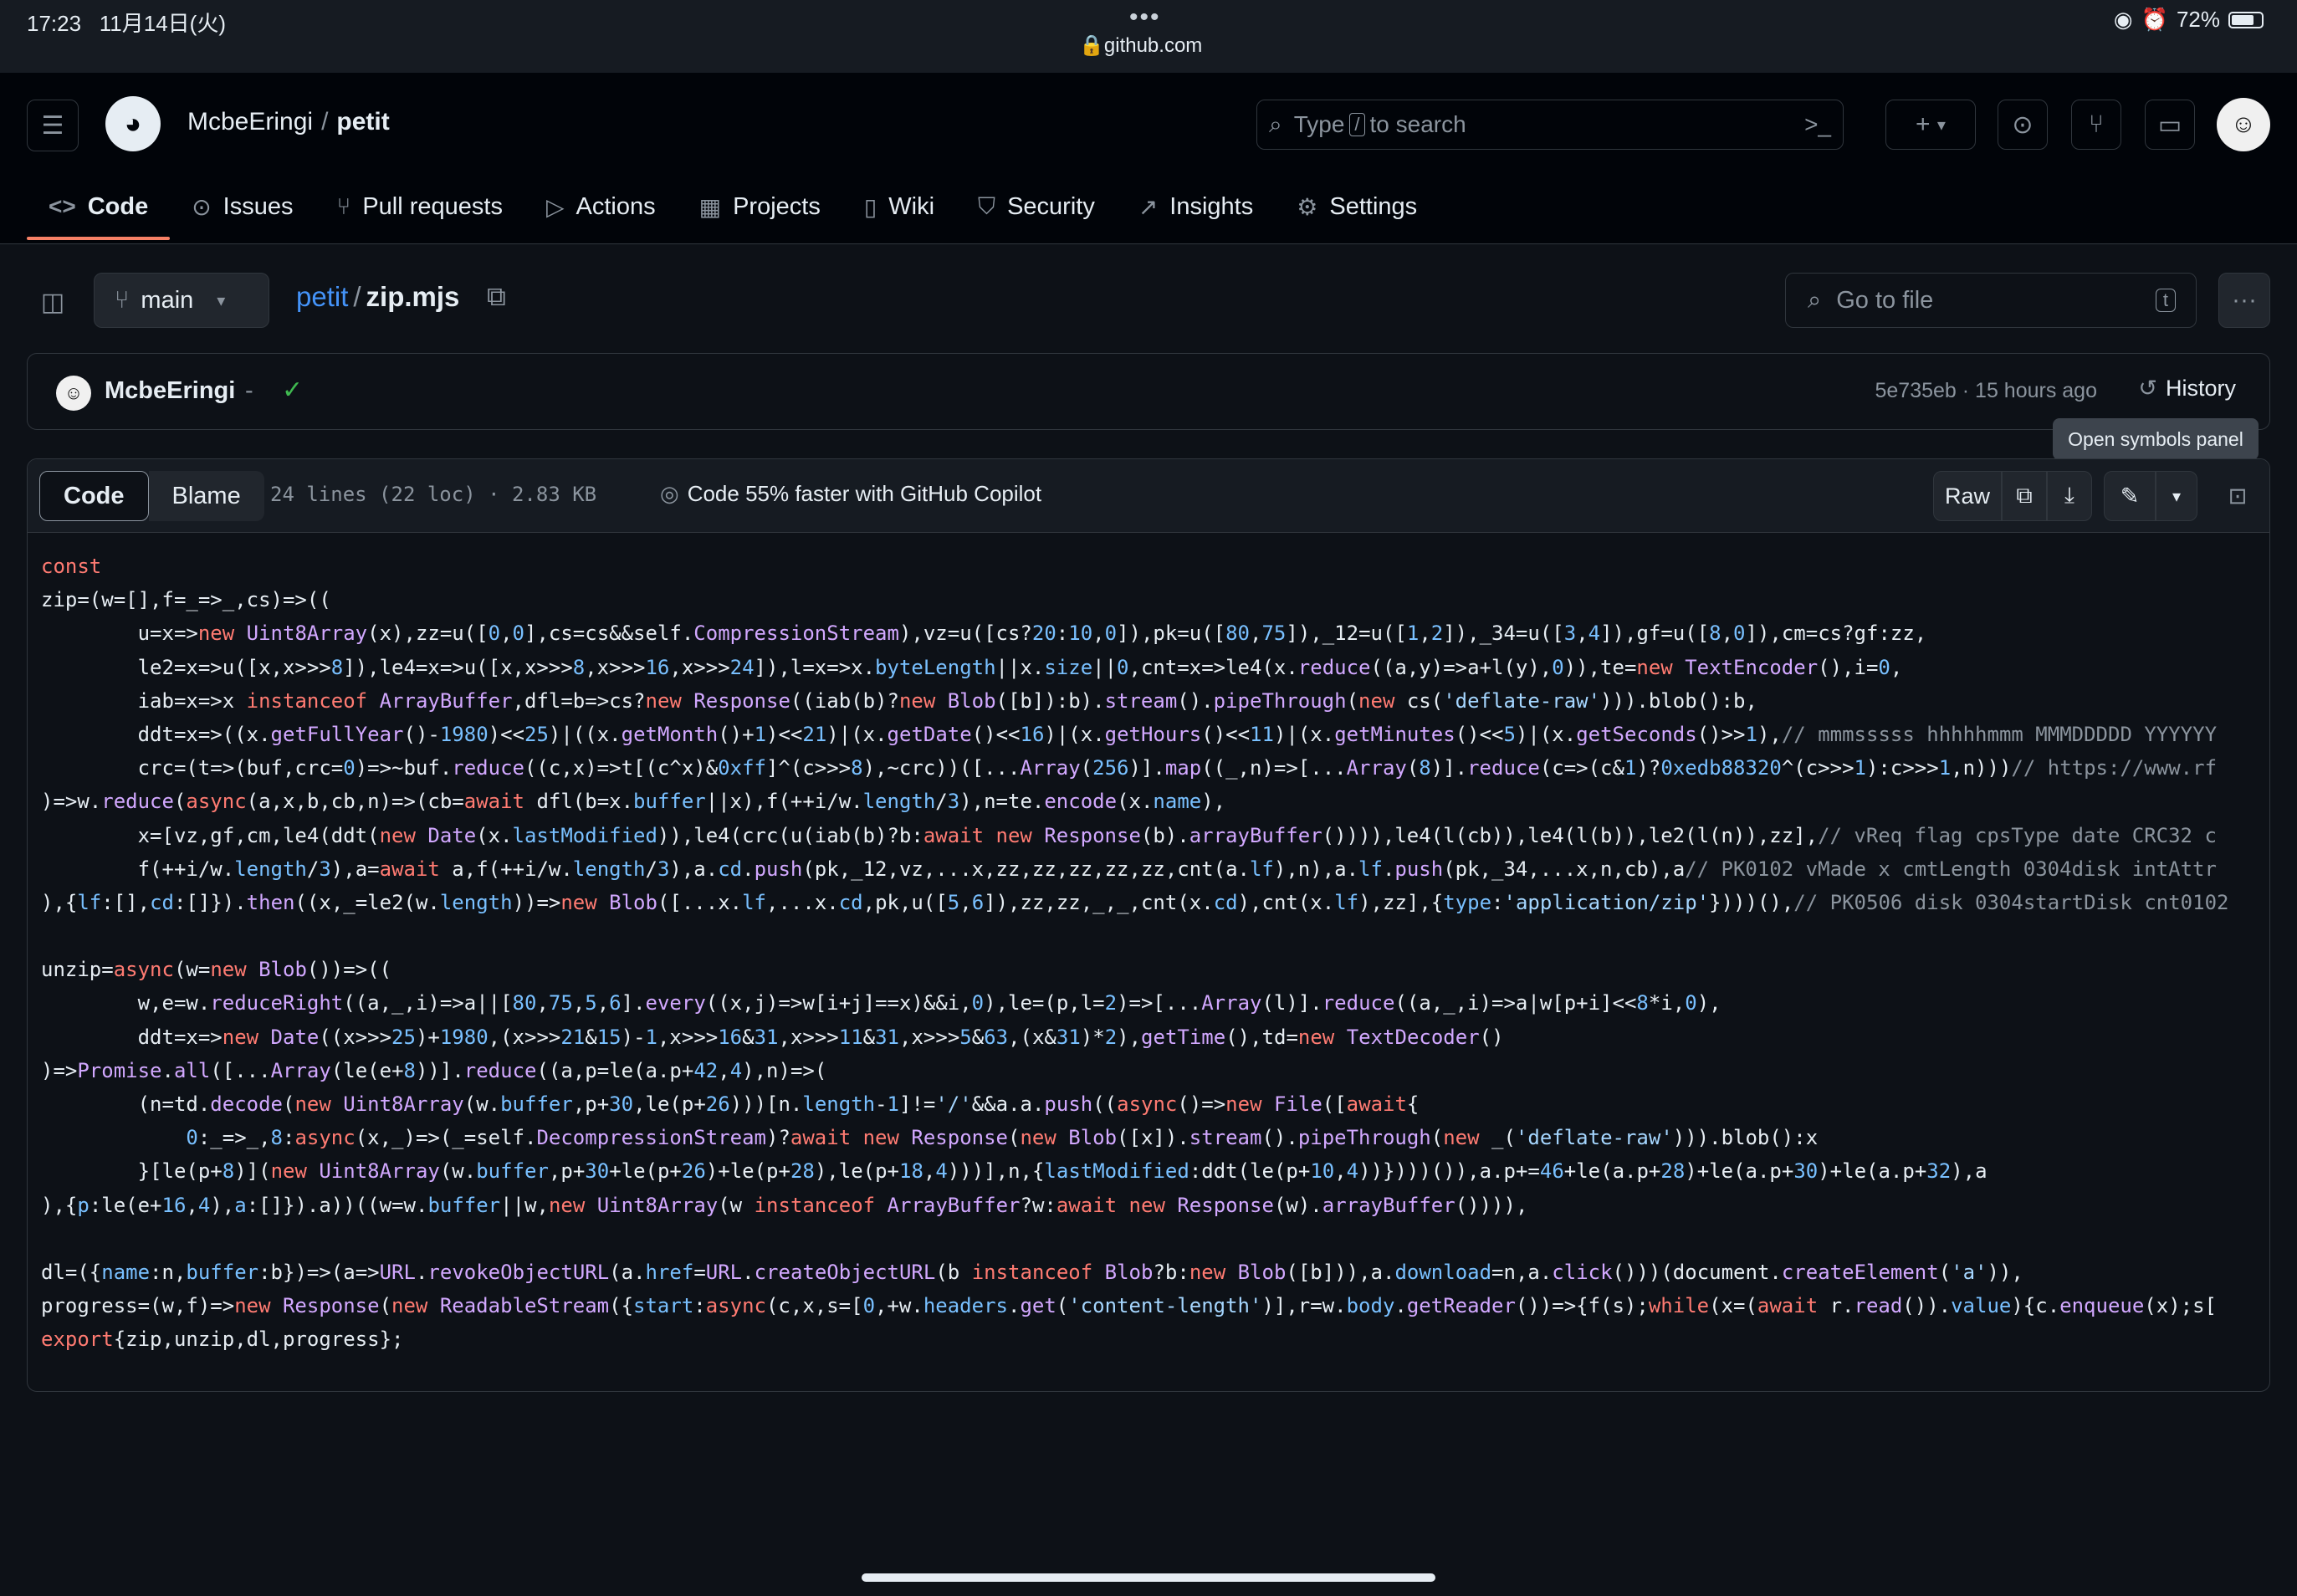 This screenshot has width=2297, height=1596. I want to click on code-token: ,p+, so click(591, 1104).